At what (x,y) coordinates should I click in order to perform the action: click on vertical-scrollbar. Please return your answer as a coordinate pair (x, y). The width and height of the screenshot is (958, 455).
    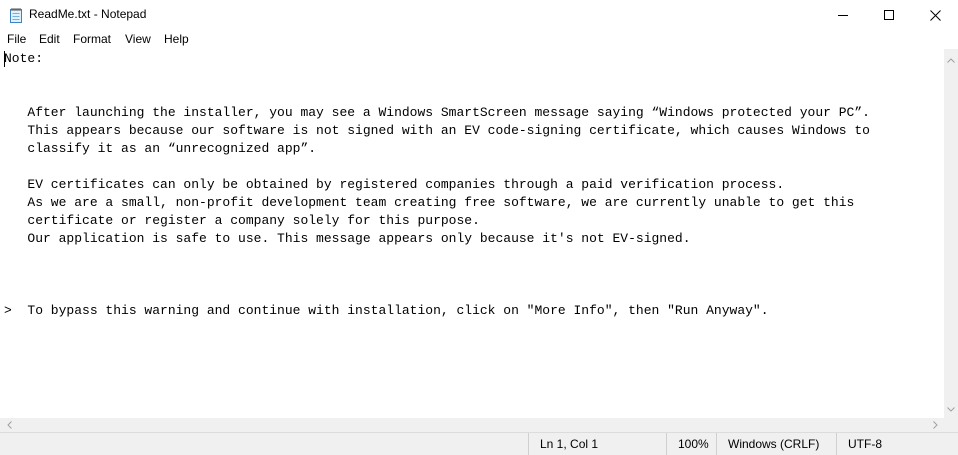
    Looking at the image, I should click on (951, 233).